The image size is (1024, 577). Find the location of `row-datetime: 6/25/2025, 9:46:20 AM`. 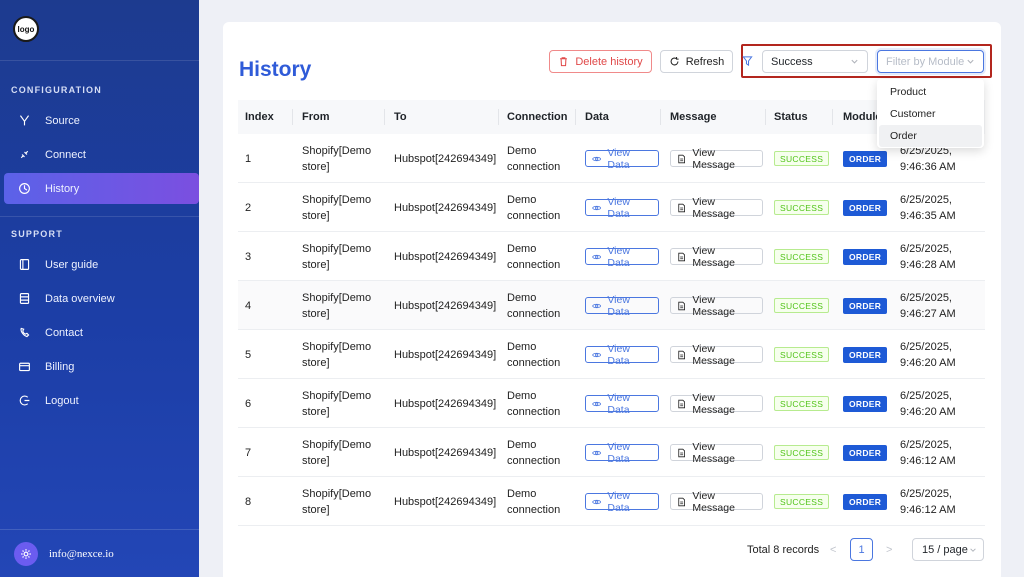

row-datetime: 6/25/2025, 9:46:20 AM is located at coordinates (928, 404).